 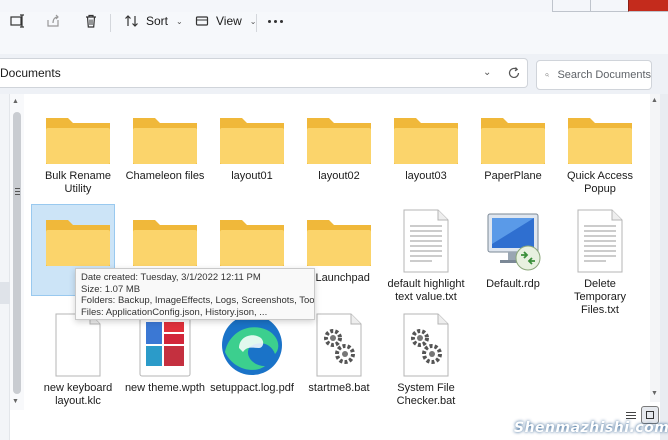 What do you see at coordinates (5, 293) in the screenshot?
I see `navigation-selected-item` at bounding box center [5, 293].